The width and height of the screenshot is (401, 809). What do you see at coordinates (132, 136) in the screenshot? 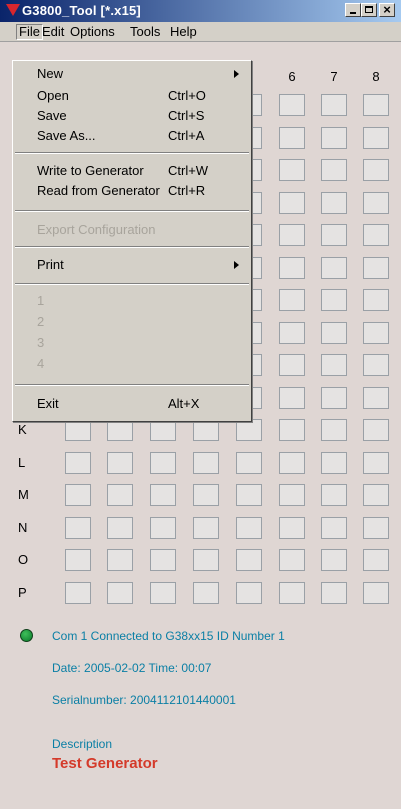
I see `menu-item-save-as: Save As... Ctrl+A` at bounding box center [132, 136].